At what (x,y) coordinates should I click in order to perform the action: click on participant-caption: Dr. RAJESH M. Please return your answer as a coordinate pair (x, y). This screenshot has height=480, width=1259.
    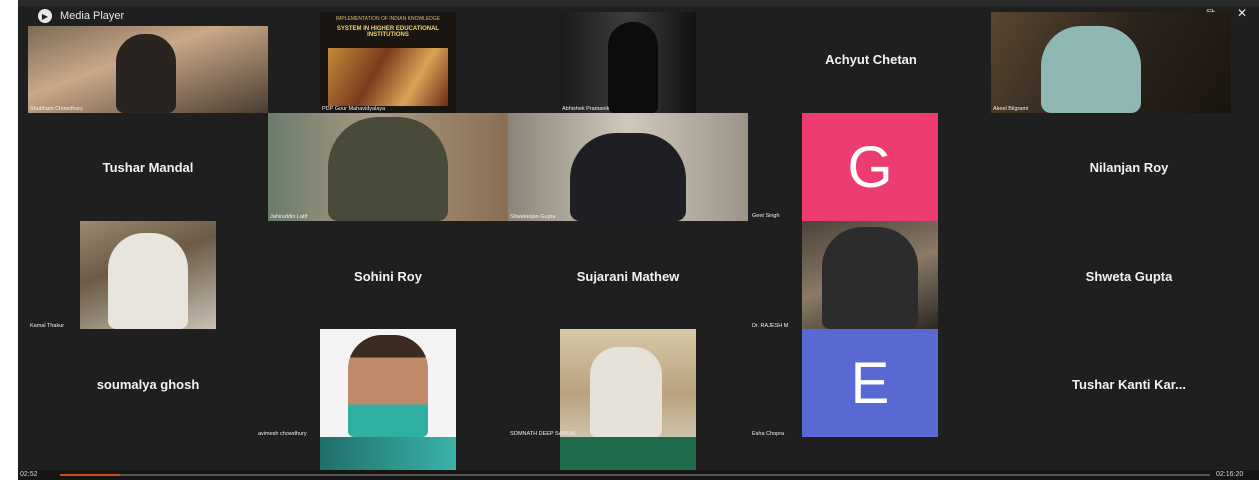
    Looking at the image, I should click on (770, 326).